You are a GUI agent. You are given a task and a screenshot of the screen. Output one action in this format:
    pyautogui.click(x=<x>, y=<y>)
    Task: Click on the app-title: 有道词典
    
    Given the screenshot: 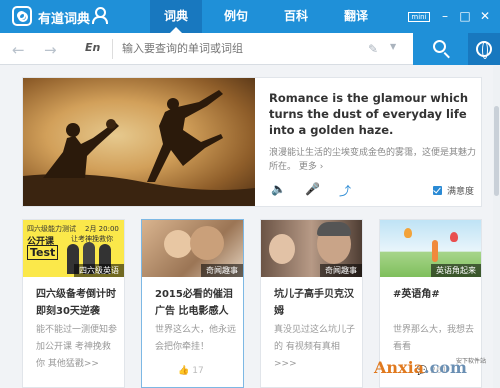 What is the action you would take?
    pyautogui.click(x=64, y=19)
    